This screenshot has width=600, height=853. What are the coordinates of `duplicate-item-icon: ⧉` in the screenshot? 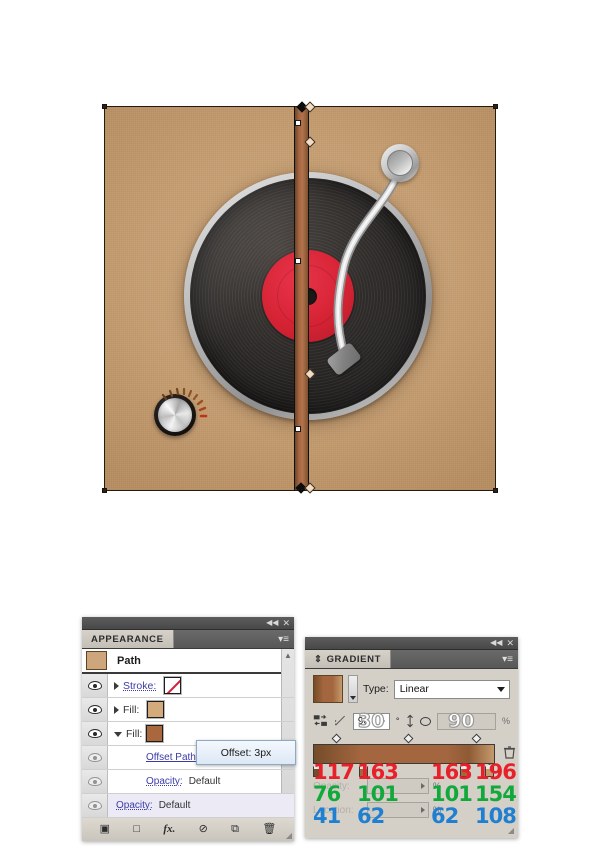 It's located at (235, 829).